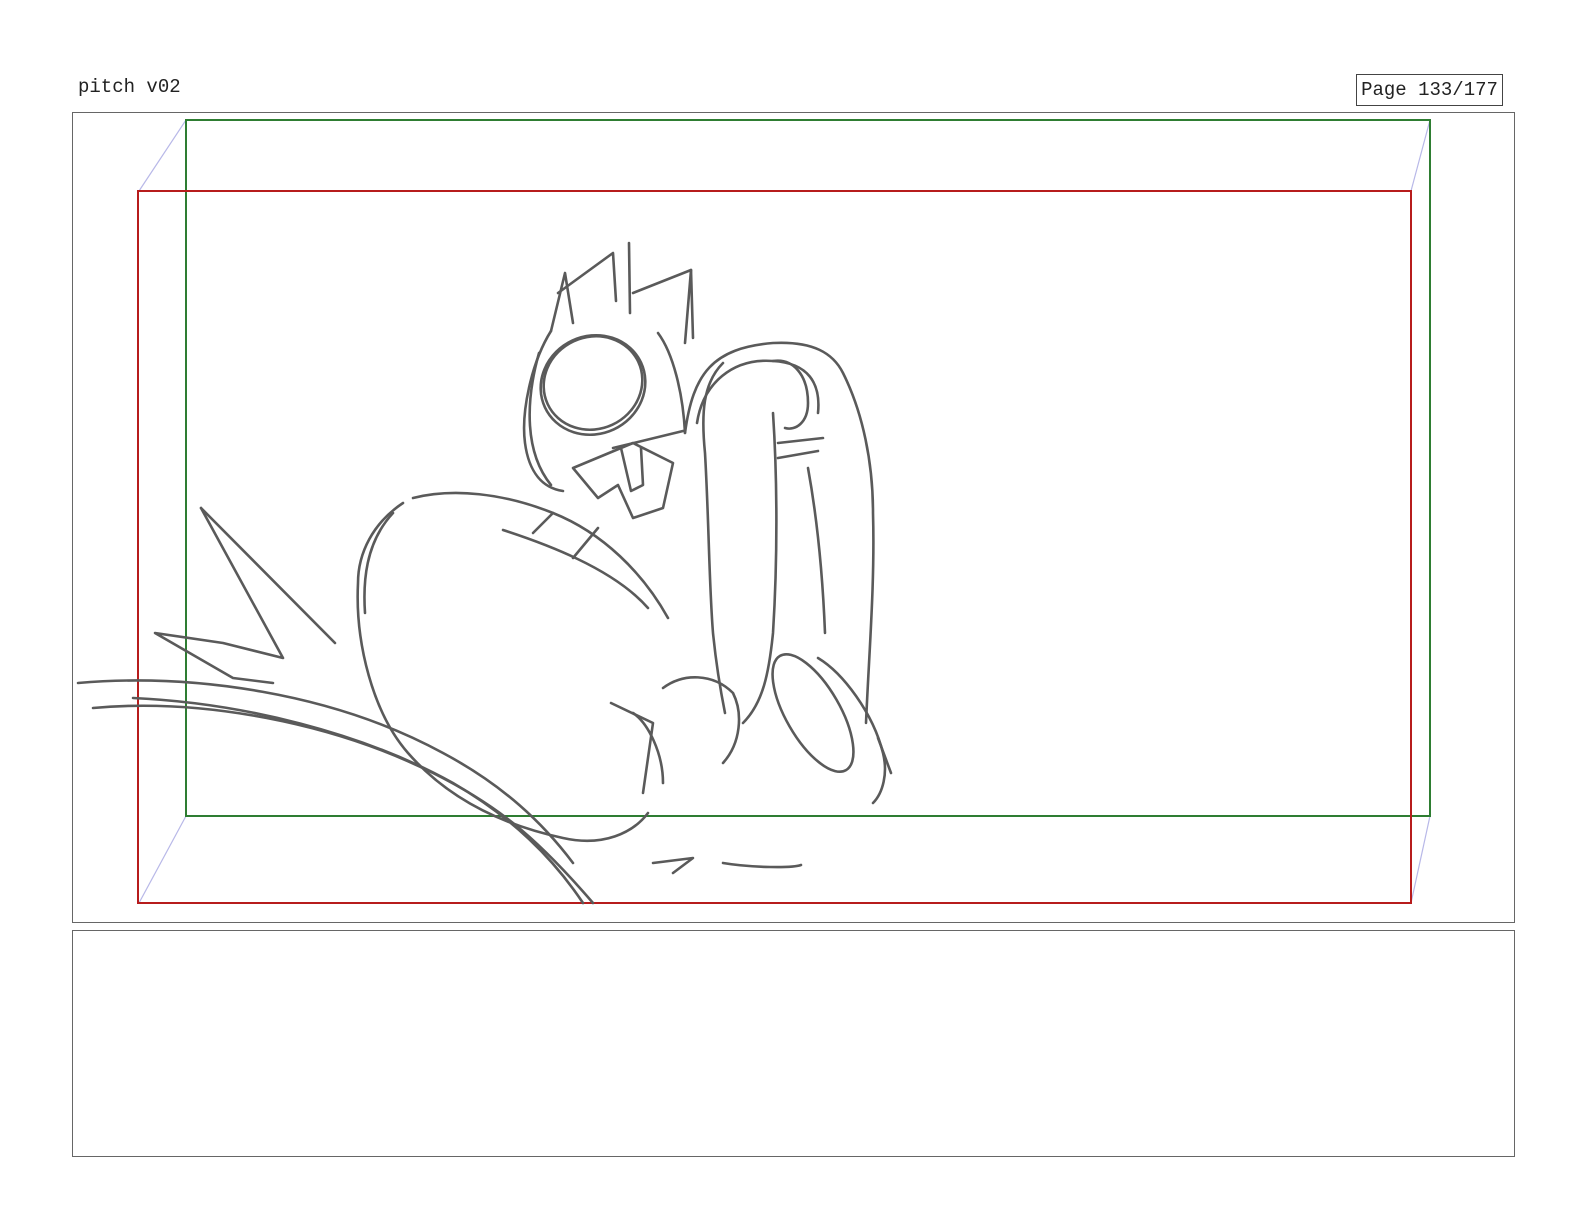 This screenshot has height=1224, width=1584. Describe the element at coordinates (1420, 859) in the screenshot. I see `perspective-line-bottom-right` at that location.